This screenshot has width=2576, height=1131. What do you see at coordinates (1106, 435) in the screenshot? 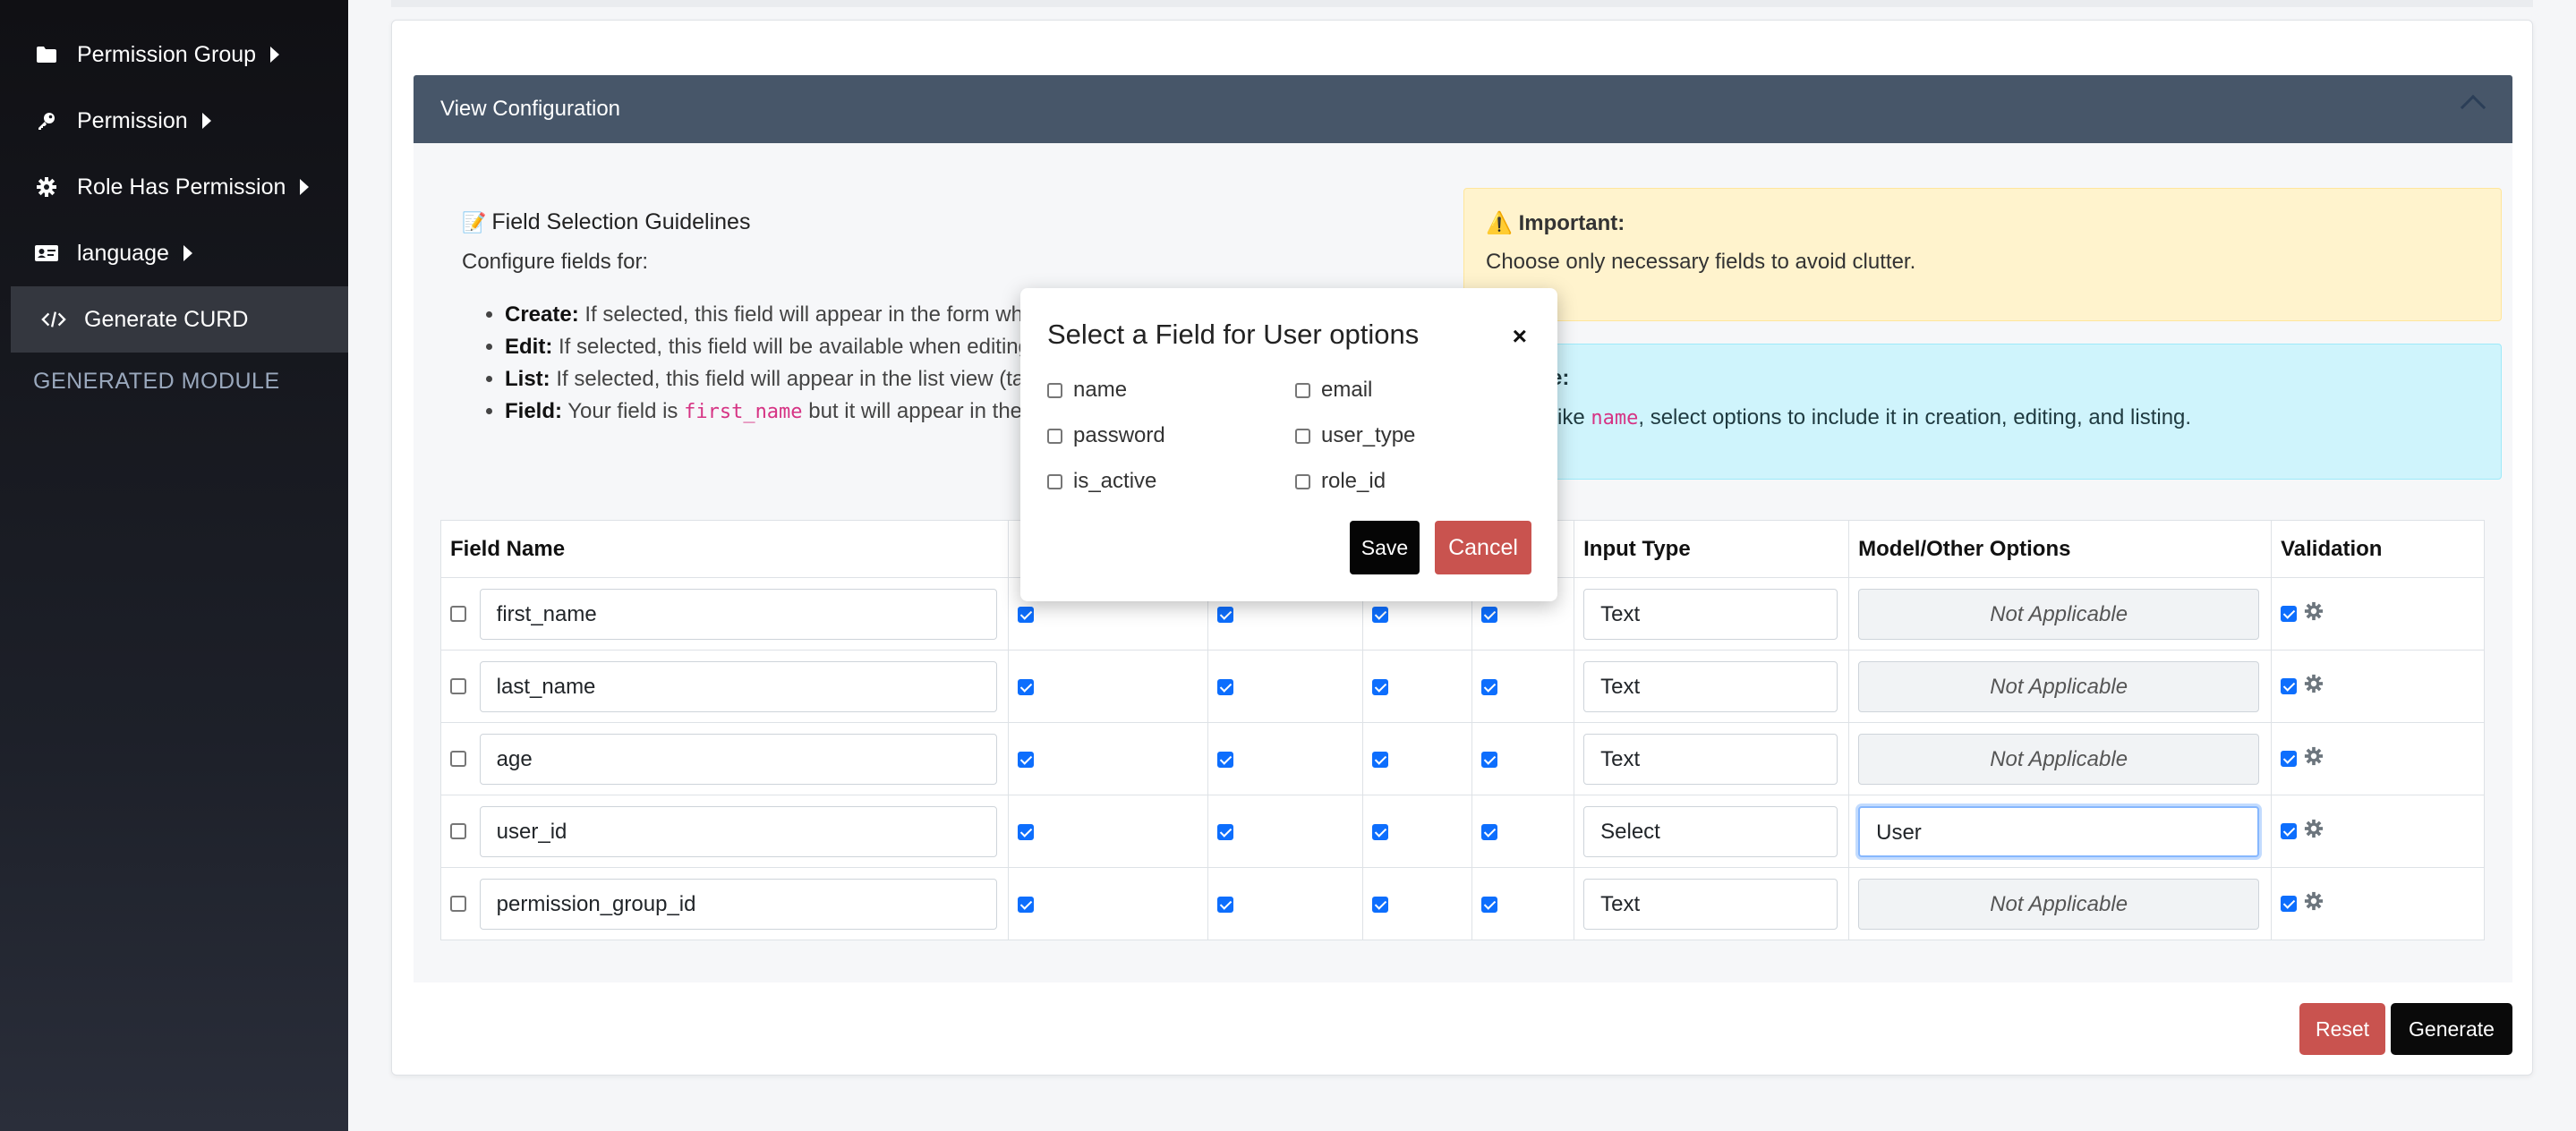
I see `option-password: password` at bounding box center [1106, 435].